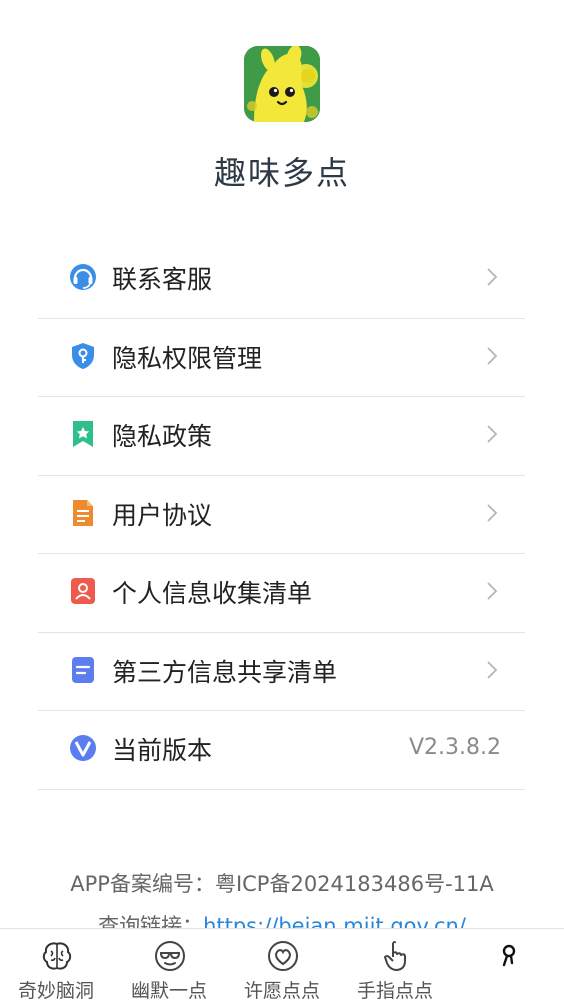  What do you see at coordinates (168, 991) in the screenshot?
I see `tab-label: 幽默一点` at bounding box center [168, 991].